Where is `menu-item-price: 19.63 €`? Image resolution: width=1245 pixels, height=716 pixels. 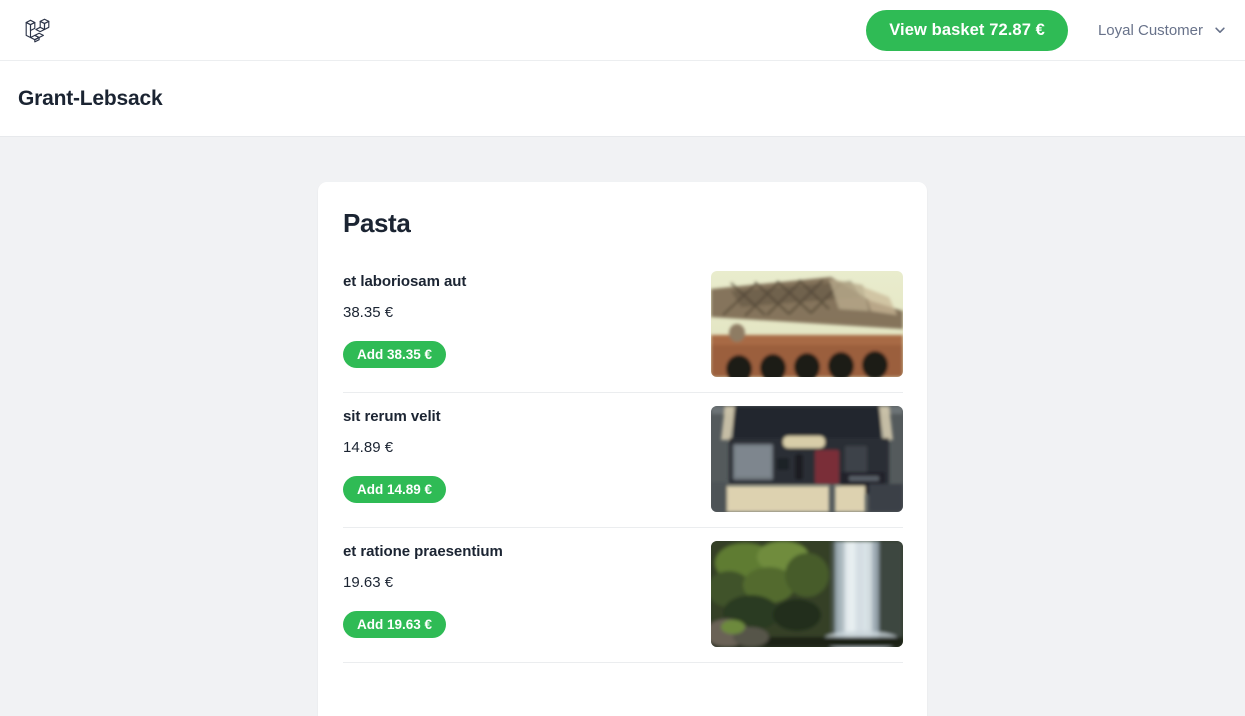 menu-item-price: 19.63 € is located at coordinates (368, 582).